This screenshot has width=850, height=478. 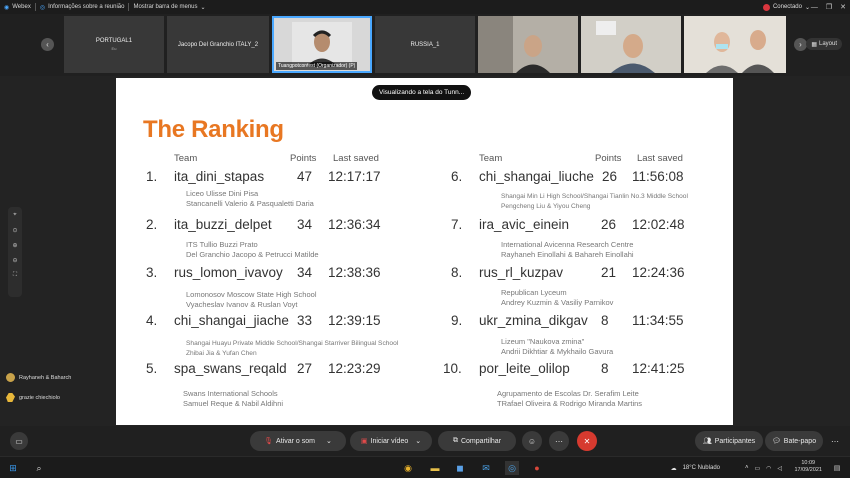 What do you see at coordinates (354, 176) in the screenshot?
I see `last-saved-time: 12:17:17` at bounding box center [354, 176].